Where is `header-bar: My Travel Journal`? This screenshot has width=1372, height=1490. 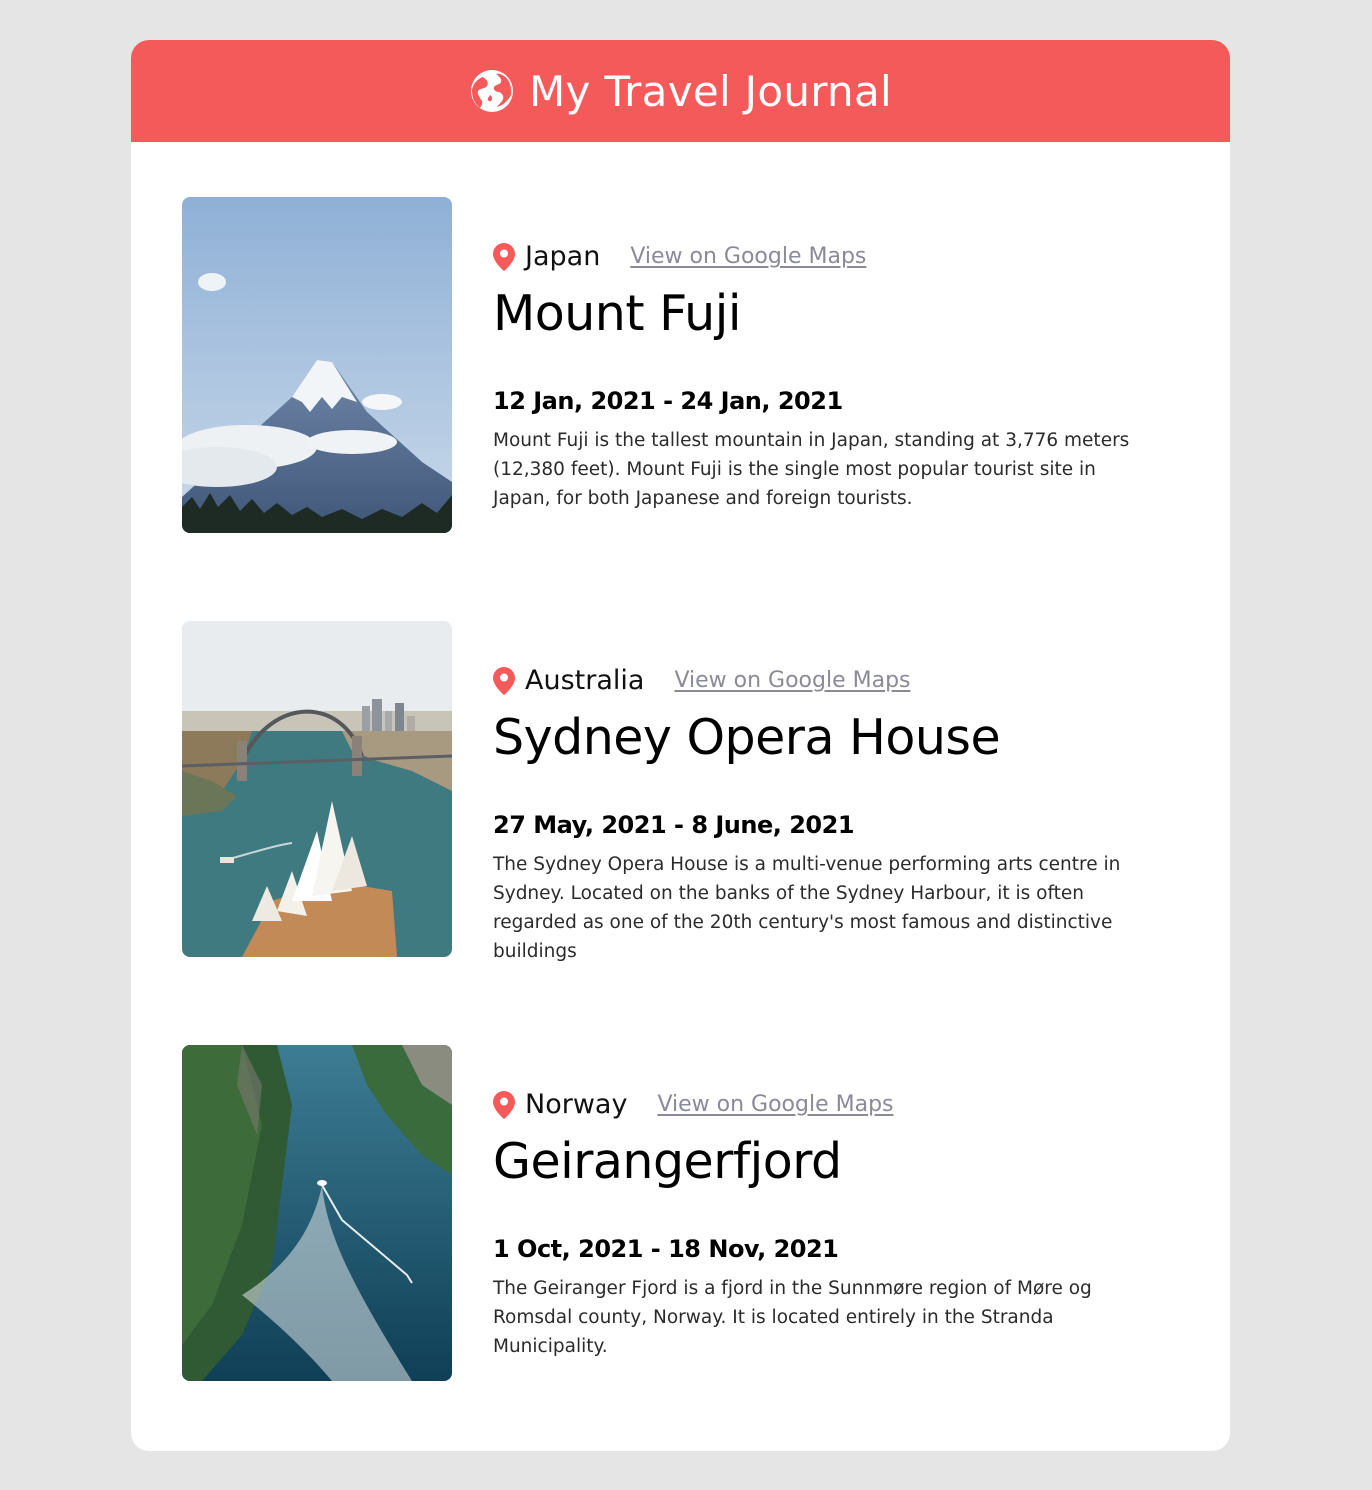
header-bar: My Travel Journal is located at coordinates (680, 91).